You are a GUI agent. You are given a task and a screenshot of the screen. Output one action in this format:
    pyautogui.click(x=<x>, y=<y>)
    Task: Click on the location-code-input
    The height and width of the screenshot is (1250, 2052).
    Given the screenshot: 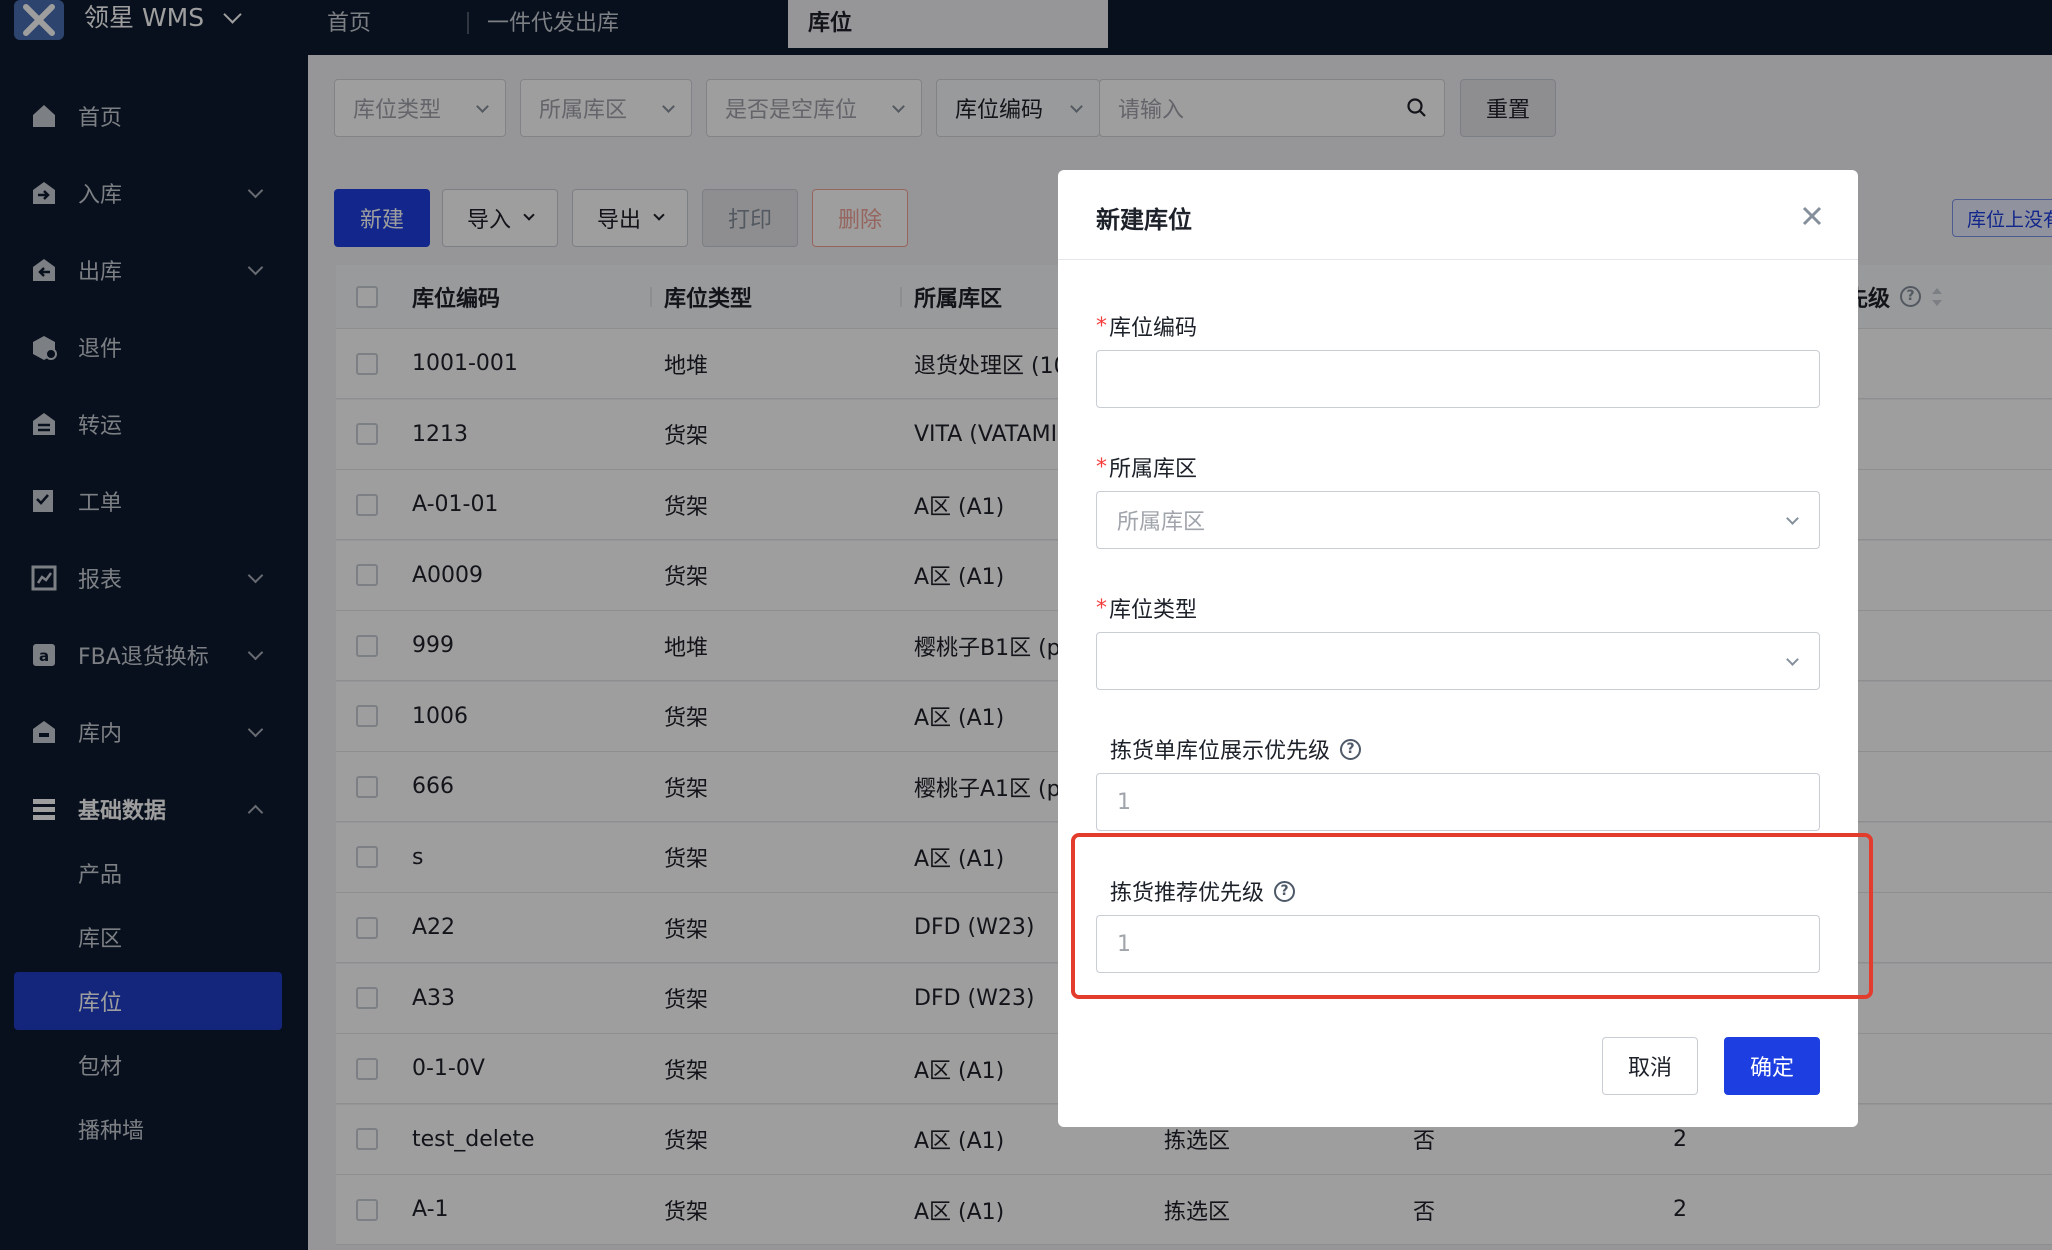 What is the action you would take?
    pyautogui.click(x=1458, y=379)
    